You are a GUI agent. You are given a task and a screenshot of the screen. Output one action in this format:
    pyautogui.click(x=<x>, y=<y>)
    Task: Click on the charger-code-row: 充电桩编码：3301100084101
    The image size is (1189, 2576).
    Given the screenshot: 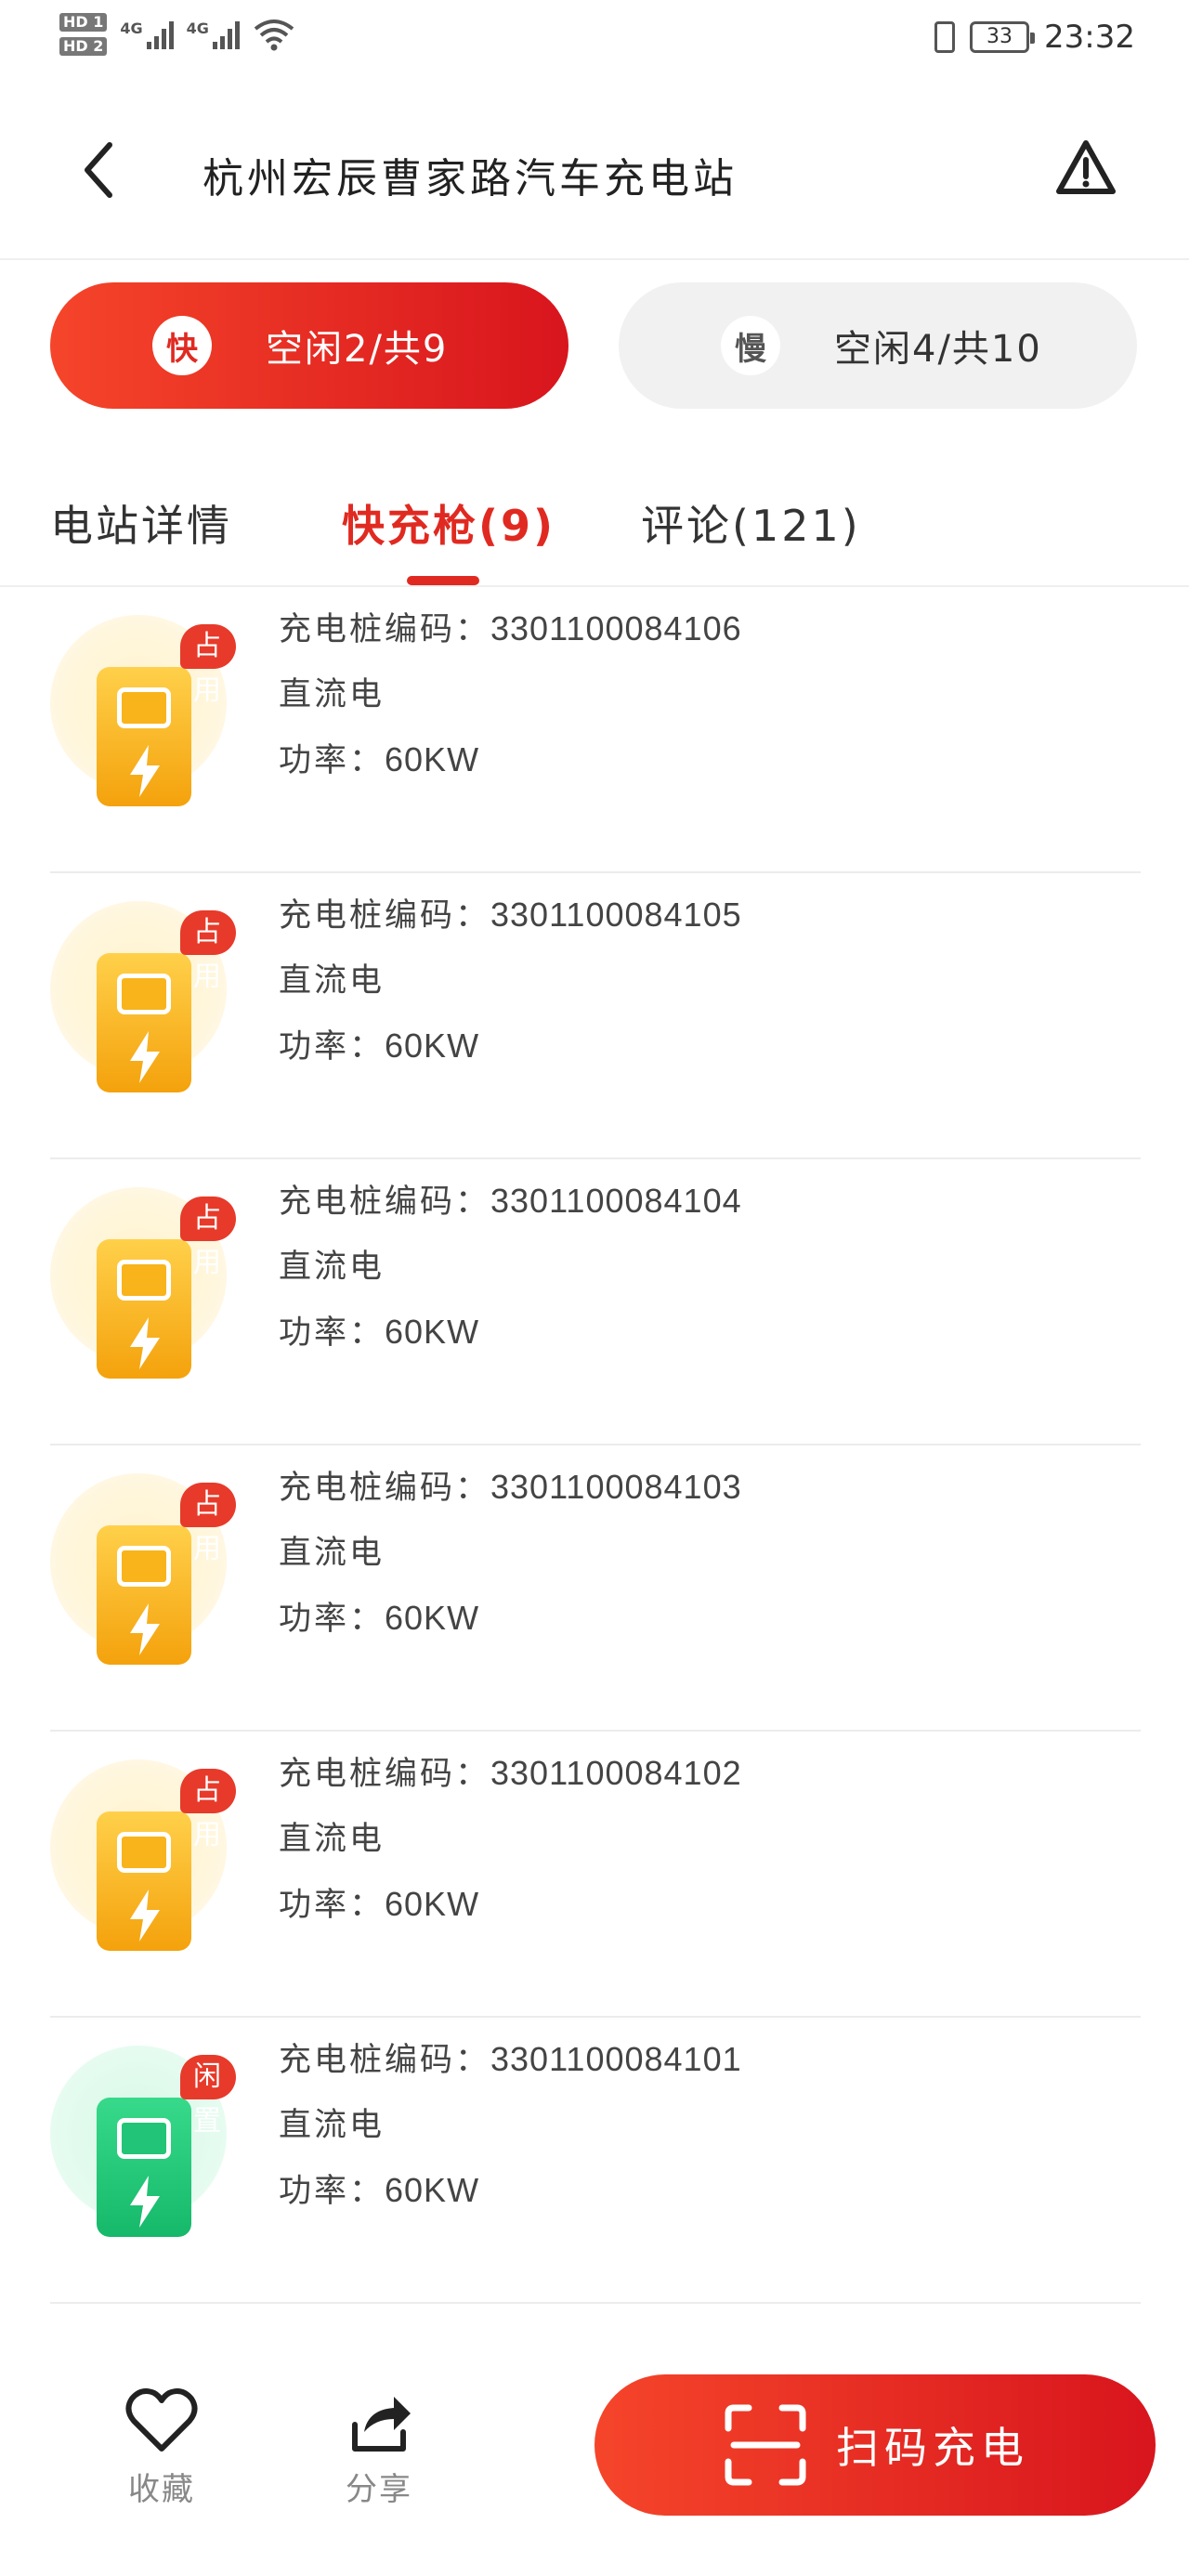 What is the action you would take?
    pyautogui.click(x=510, y=2059)
    